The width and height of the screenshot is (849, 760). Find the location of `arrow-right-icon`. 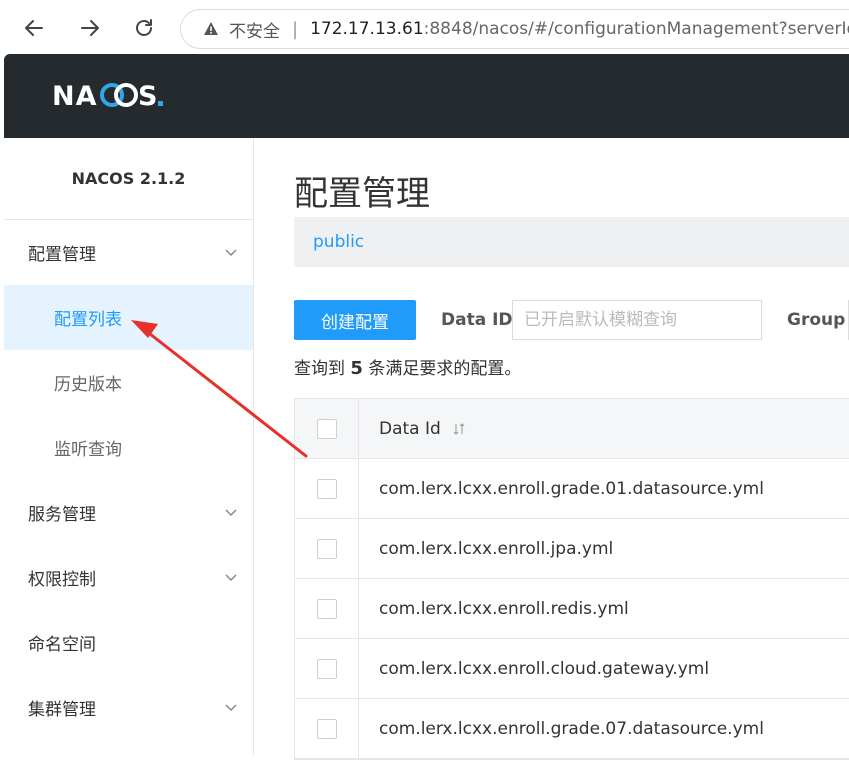

arrow-right-icon is located at coordinates (90, 28).